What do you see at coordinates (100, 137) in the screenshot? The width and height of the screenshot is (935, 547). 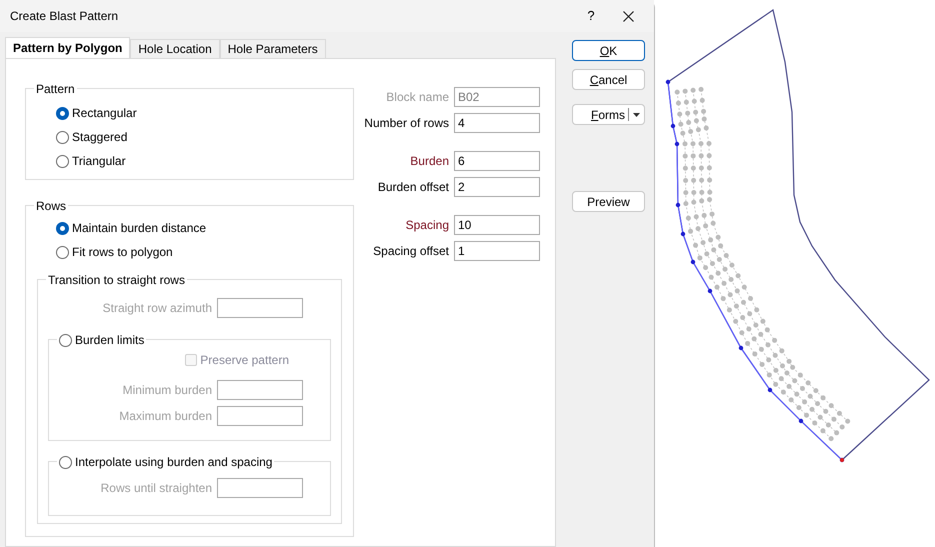 I see `radio-label: Staggered` at bounding box center [100, 137].